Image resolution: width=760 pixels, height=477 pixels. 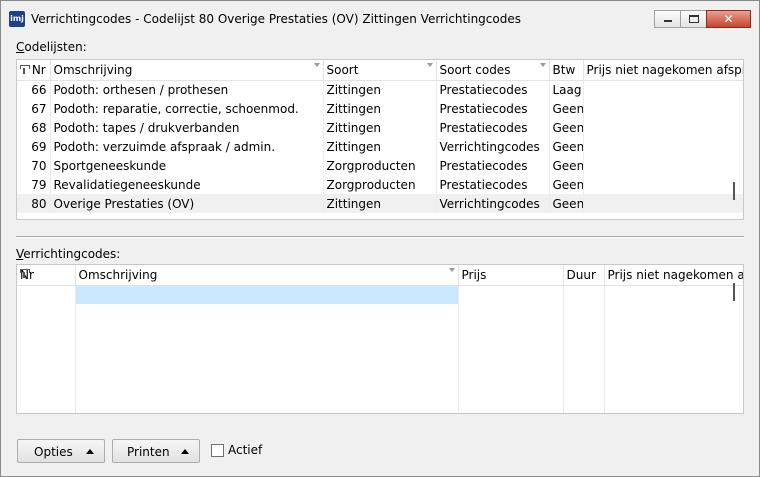 I want to click on actief-label: Actief, so click(x=245, y=450).